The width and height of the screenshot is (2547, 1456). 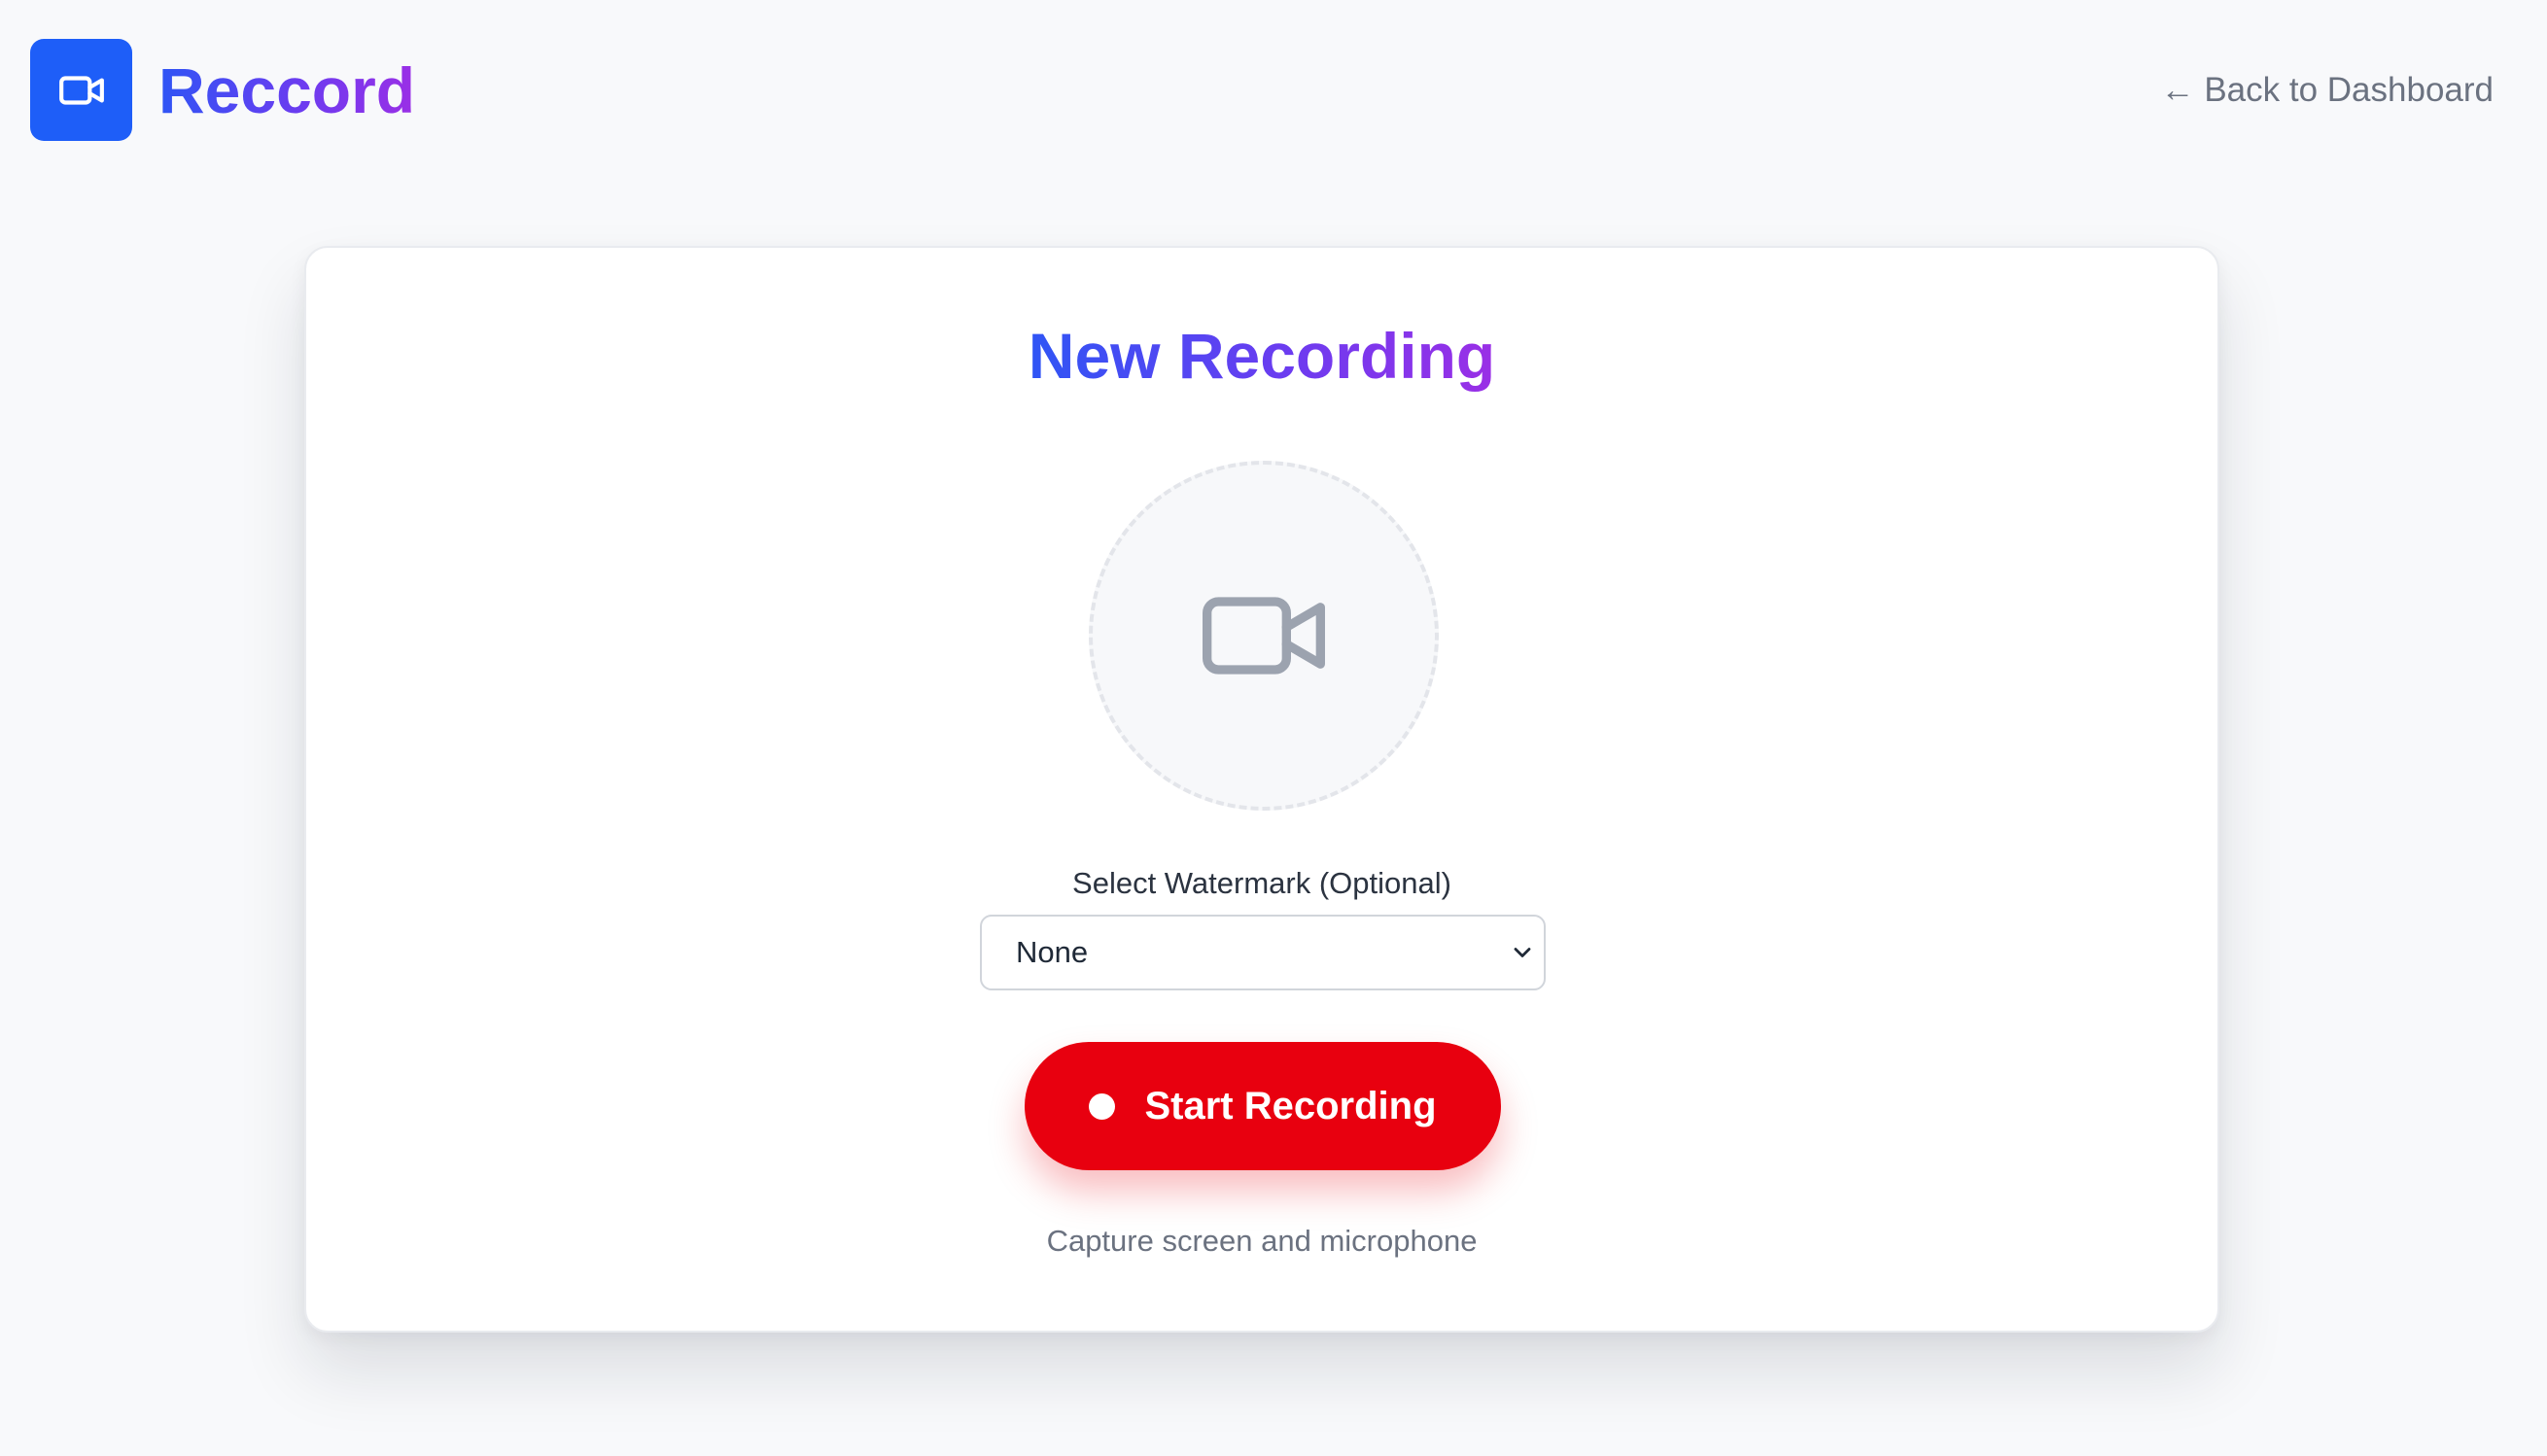 I want to click on page-title-text: New Recording, so click(x=1262, y=356).